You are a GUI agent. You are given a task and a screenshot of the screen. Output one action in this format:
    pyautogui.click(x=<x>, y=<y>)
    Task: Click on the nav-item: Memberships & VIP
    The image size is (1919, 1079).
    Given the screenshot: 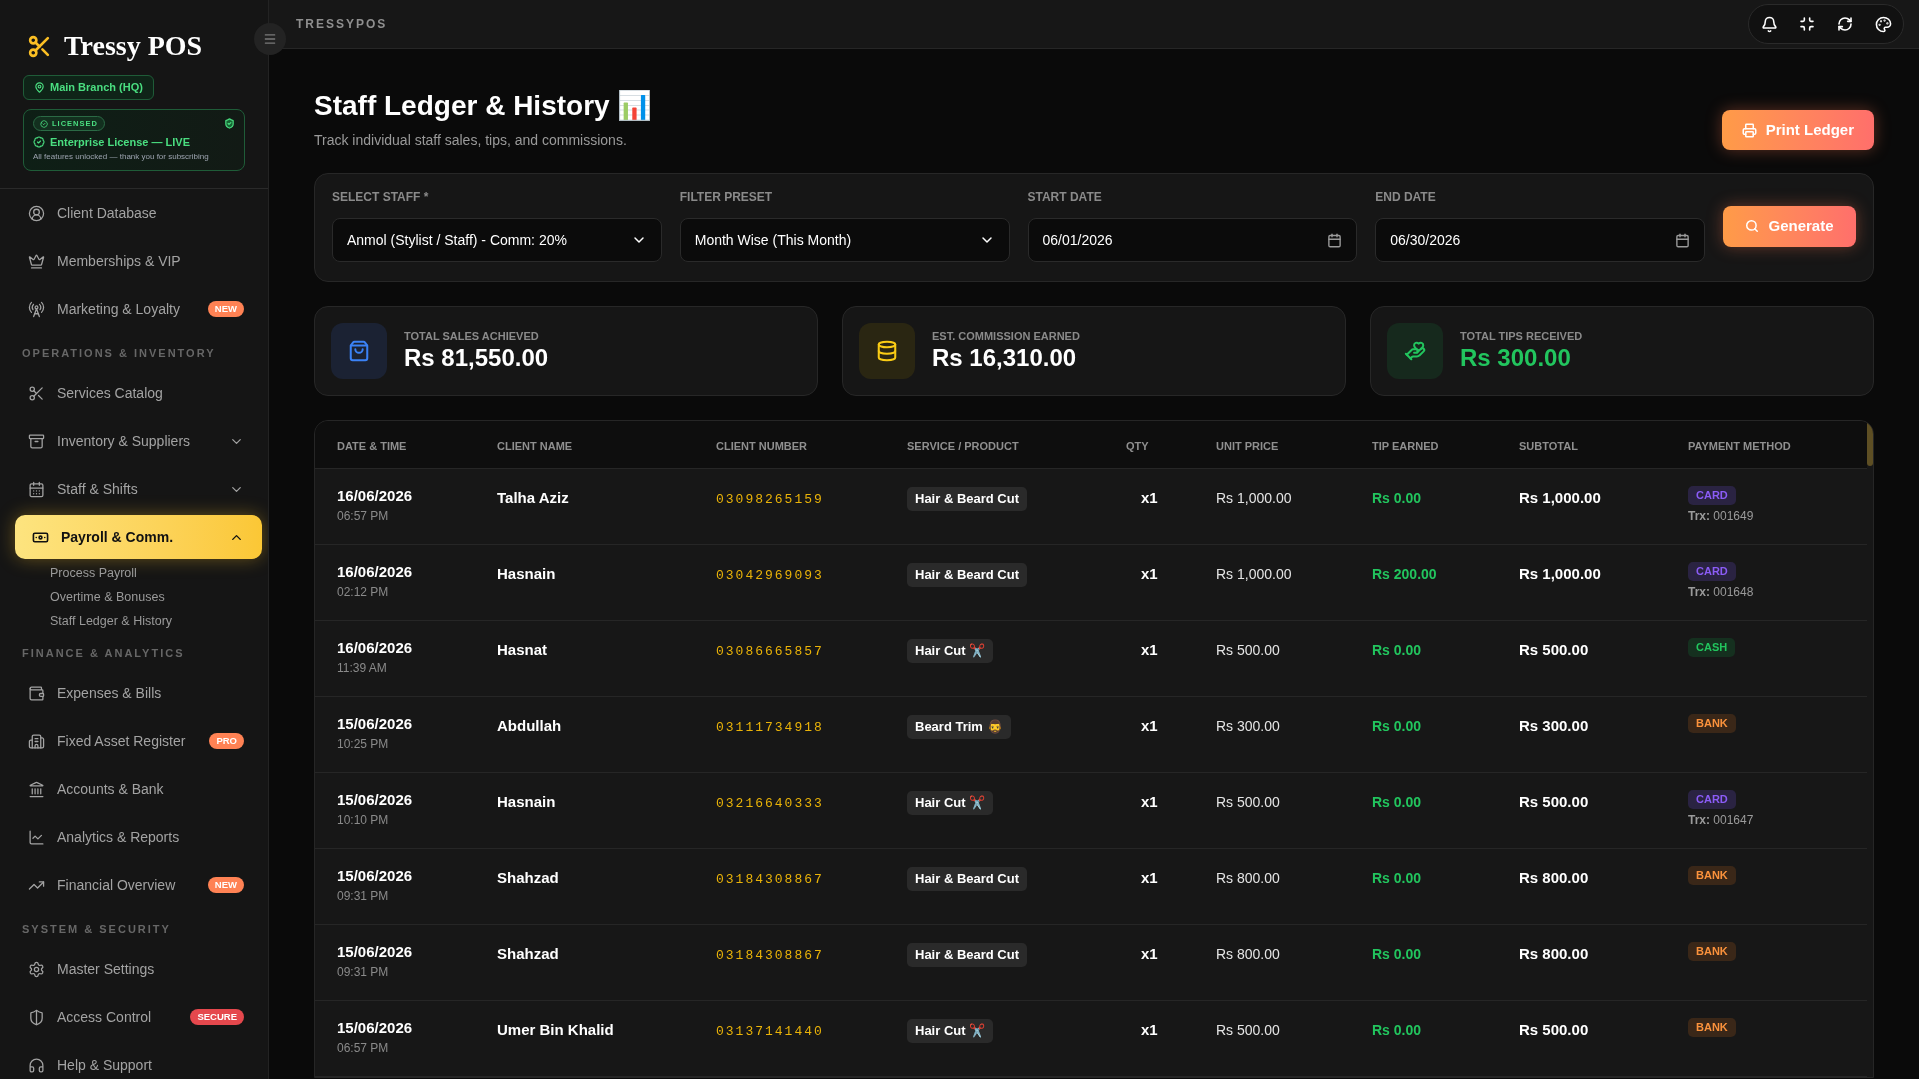 What is the action you would take?
    pyautogui.click(x=138, y=261)
    